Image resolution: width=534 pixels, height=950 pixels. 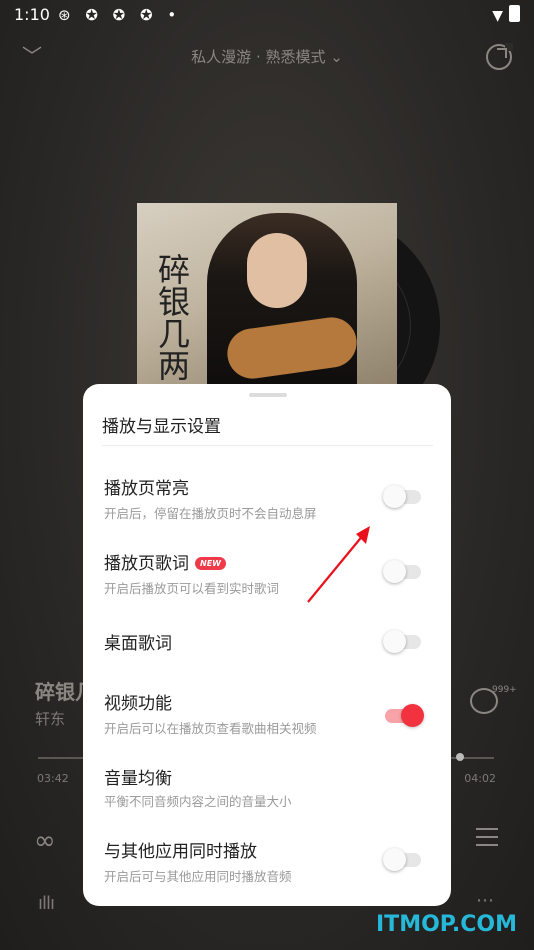 What do you see at coordinates (402, 641) in the screenshot?
I see `toggle-desktop-lyrics` at bounding box center [402, 641].